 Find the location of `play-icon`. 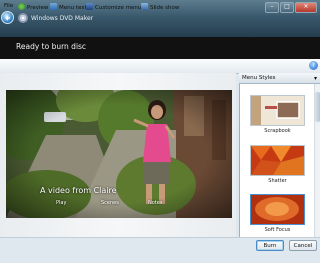

play-icon is located at coordinates (21, 6).